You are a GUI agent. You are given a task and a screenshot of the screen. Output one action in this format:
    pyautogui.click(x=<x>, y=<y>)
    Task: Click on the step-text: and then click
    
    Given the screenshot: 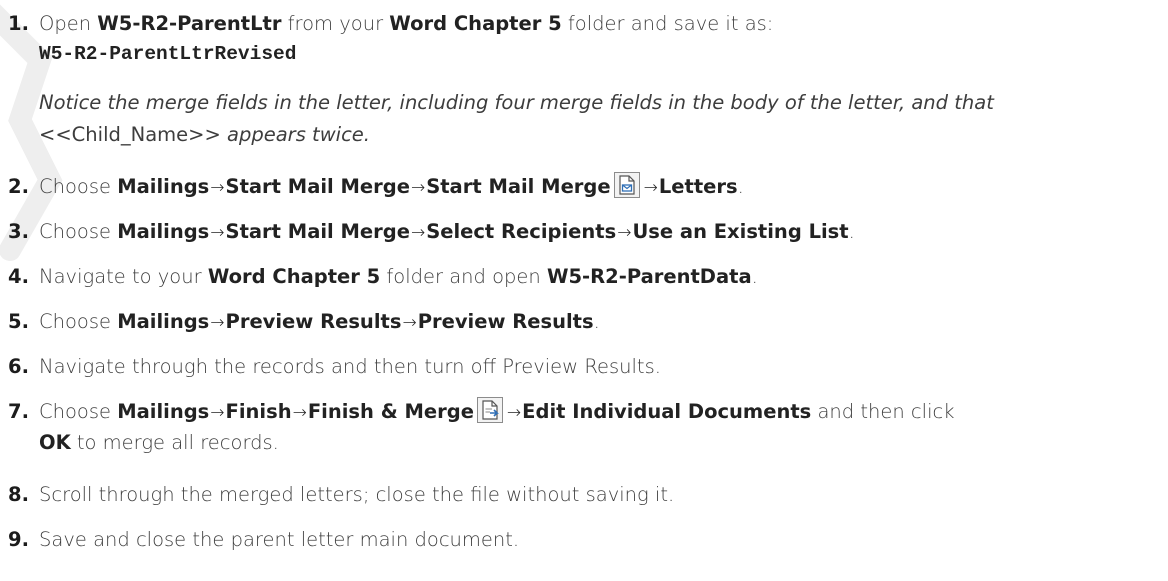 What is the action you would take?
    pyautogui.click(x=883, y=411)
    